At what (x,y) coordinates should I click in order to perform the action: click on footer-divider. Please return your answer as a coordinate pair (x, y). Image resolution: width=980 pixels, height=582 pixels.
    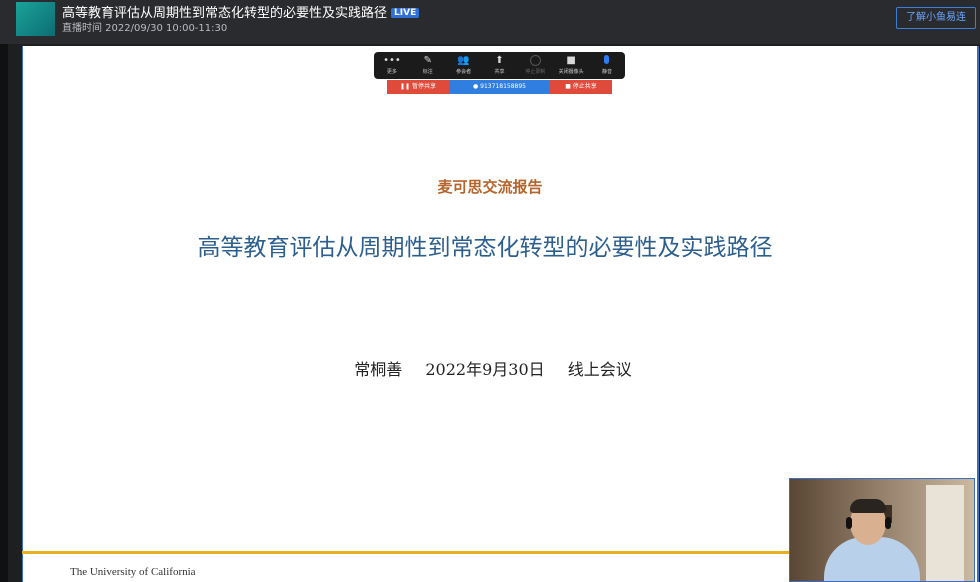
    Looking at the image, I should click on (407, 552).